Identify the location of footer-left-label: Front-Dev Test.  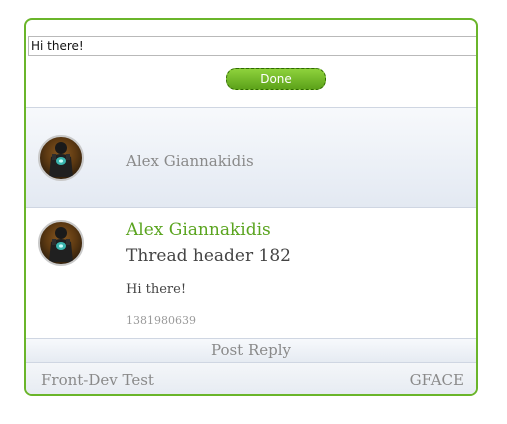
(97, 380).